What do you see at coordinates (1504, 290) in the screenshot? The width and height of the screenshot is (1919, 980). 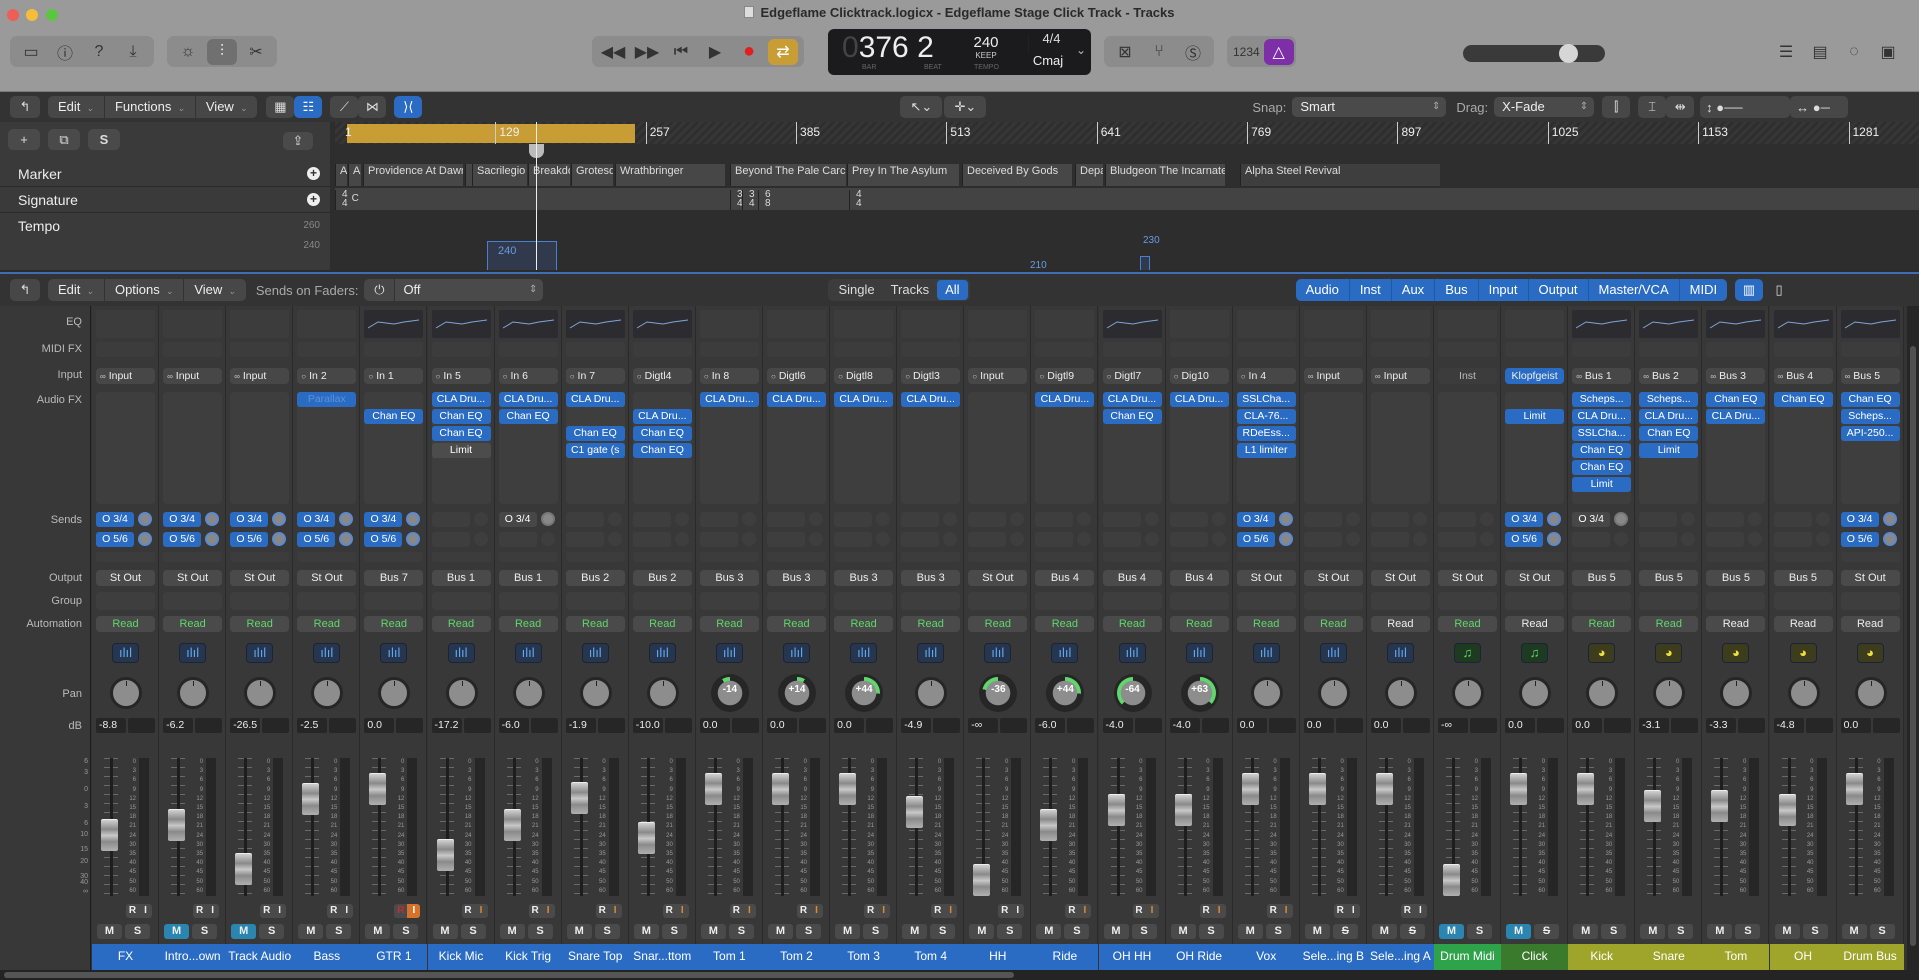 I see `filter-input: Input` at bounding box center [1504, 290].